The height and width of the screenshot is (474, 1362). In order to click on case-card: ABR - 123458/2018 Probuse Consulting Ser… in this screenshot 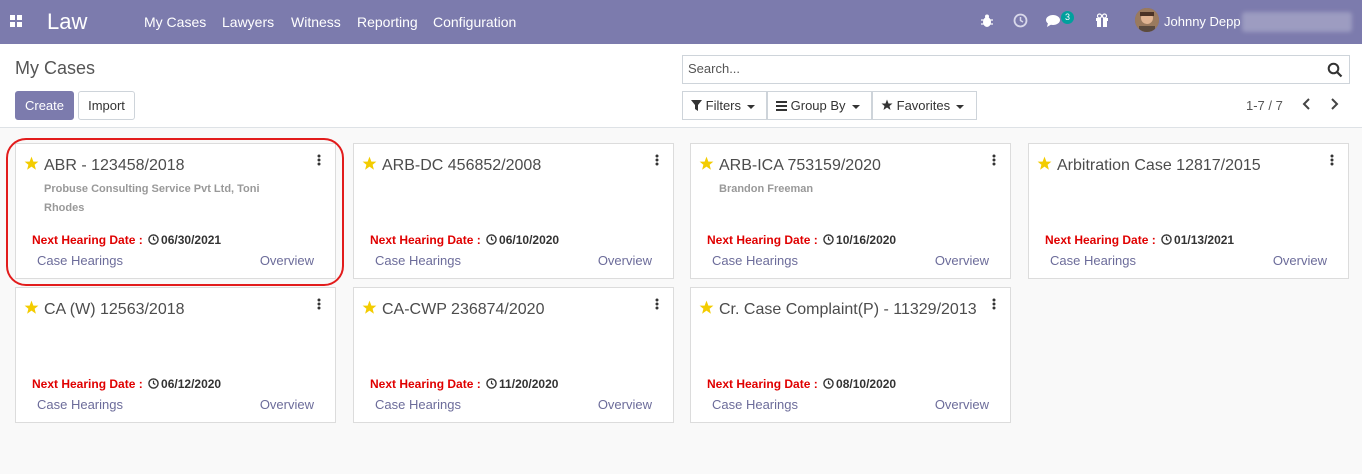, I will do `click(175, 211)`.